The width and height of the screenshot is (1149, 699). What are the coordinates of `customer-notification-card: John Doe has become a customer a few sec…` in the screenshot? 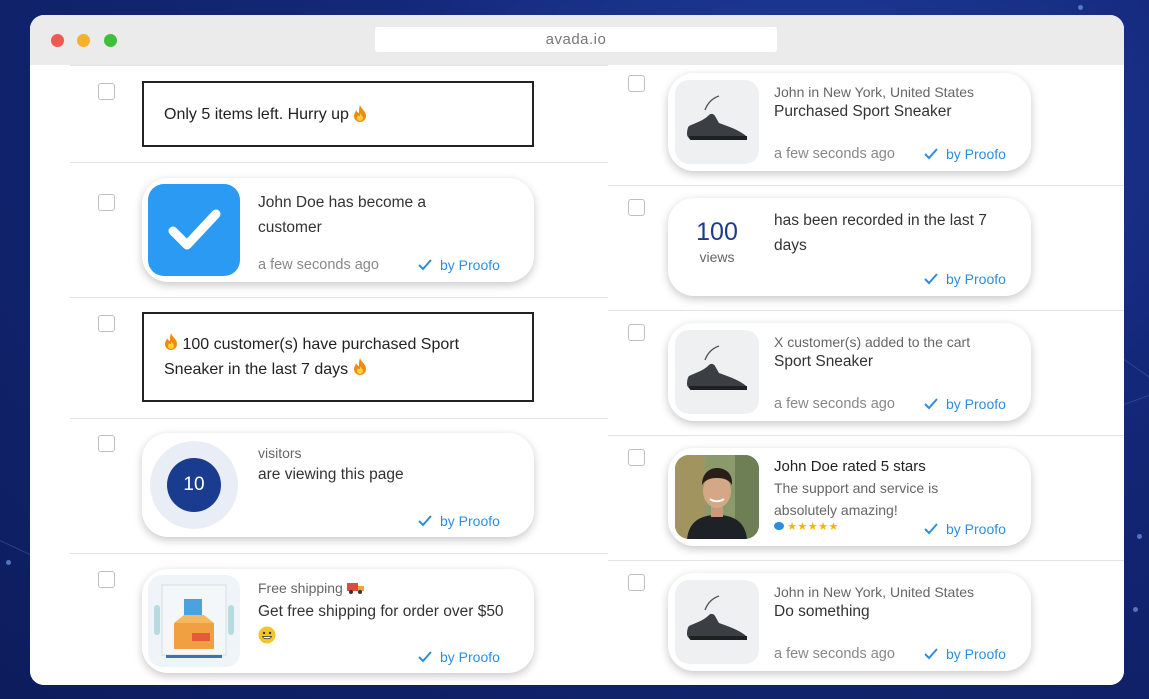 It's located at (338, 230).